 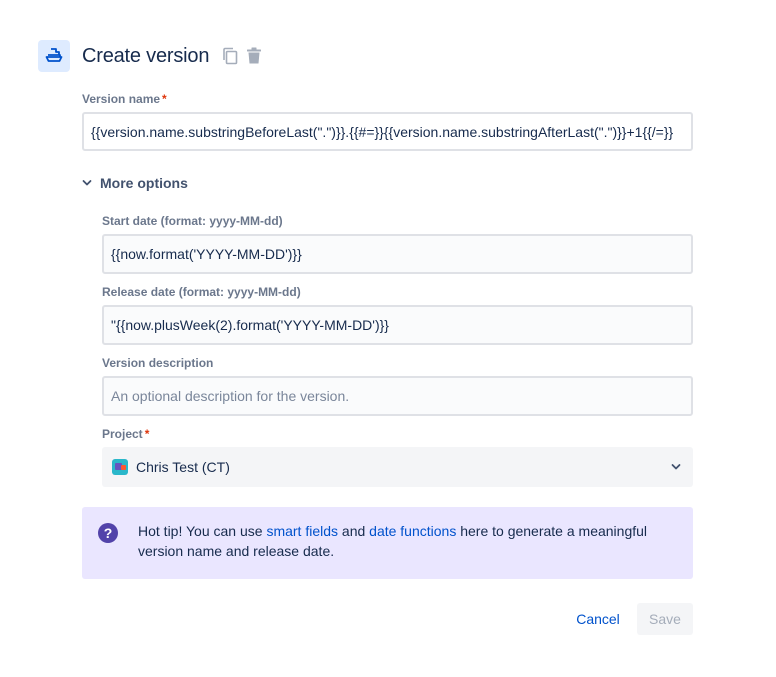 I want to click on project-avatar-icon, so click(x=120, y=467).